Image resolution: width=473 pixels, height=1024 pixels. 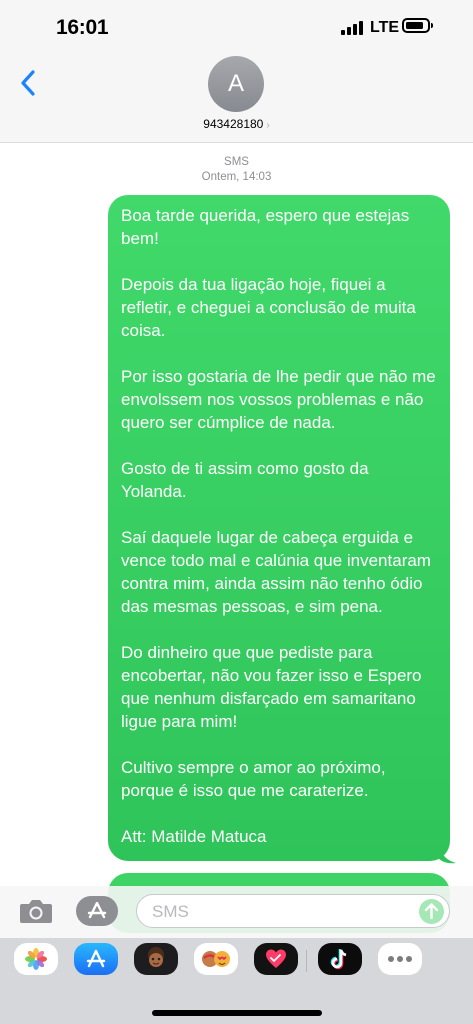 I want to click on message-paragraph: Gosto de ti assim como gosto da Yolanda., so click(x=245, y=480).